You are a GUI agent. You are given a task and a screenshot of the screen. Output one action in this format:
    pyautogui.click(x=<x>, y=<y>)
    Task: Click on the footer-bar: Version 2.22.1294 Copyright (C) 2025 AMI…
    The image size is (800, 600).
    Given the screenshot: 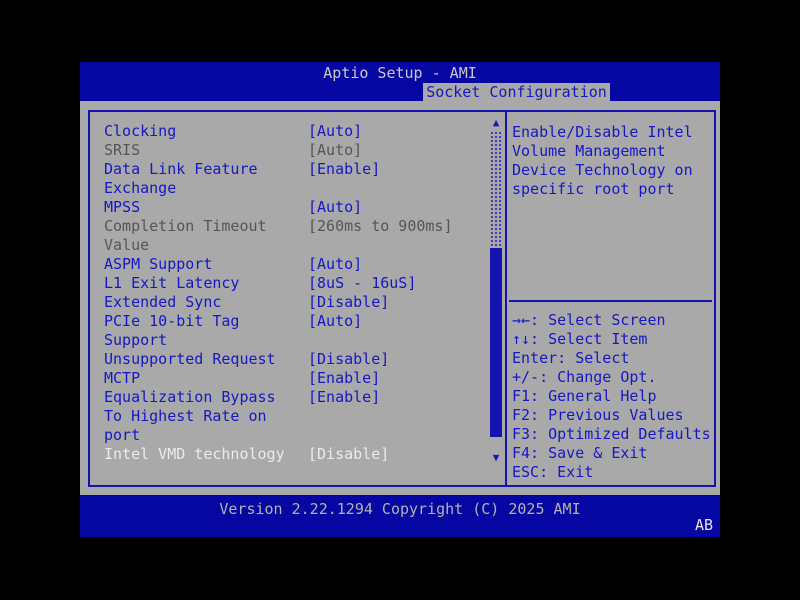 What is the action you would take?
    pyautogui.click(x=400, y=516)
    